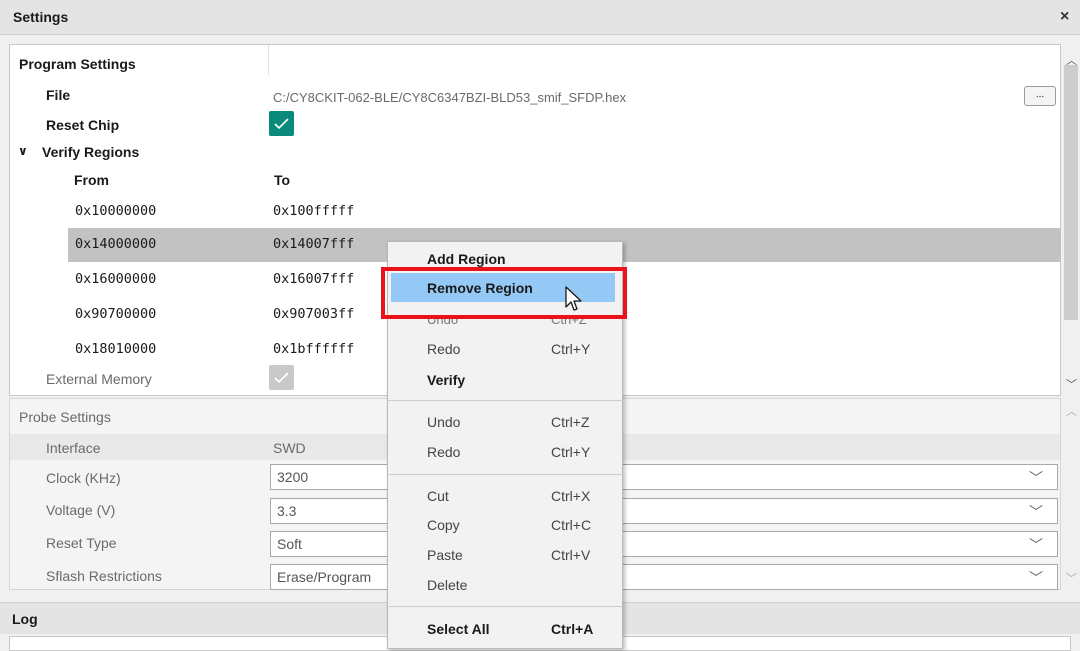 The height and width of the screenshot is (651, 1080). What do you see at coordinates (25, 619) in the screenshot?
I see `log-panel-title: Log` at bounding box center [25, 619].